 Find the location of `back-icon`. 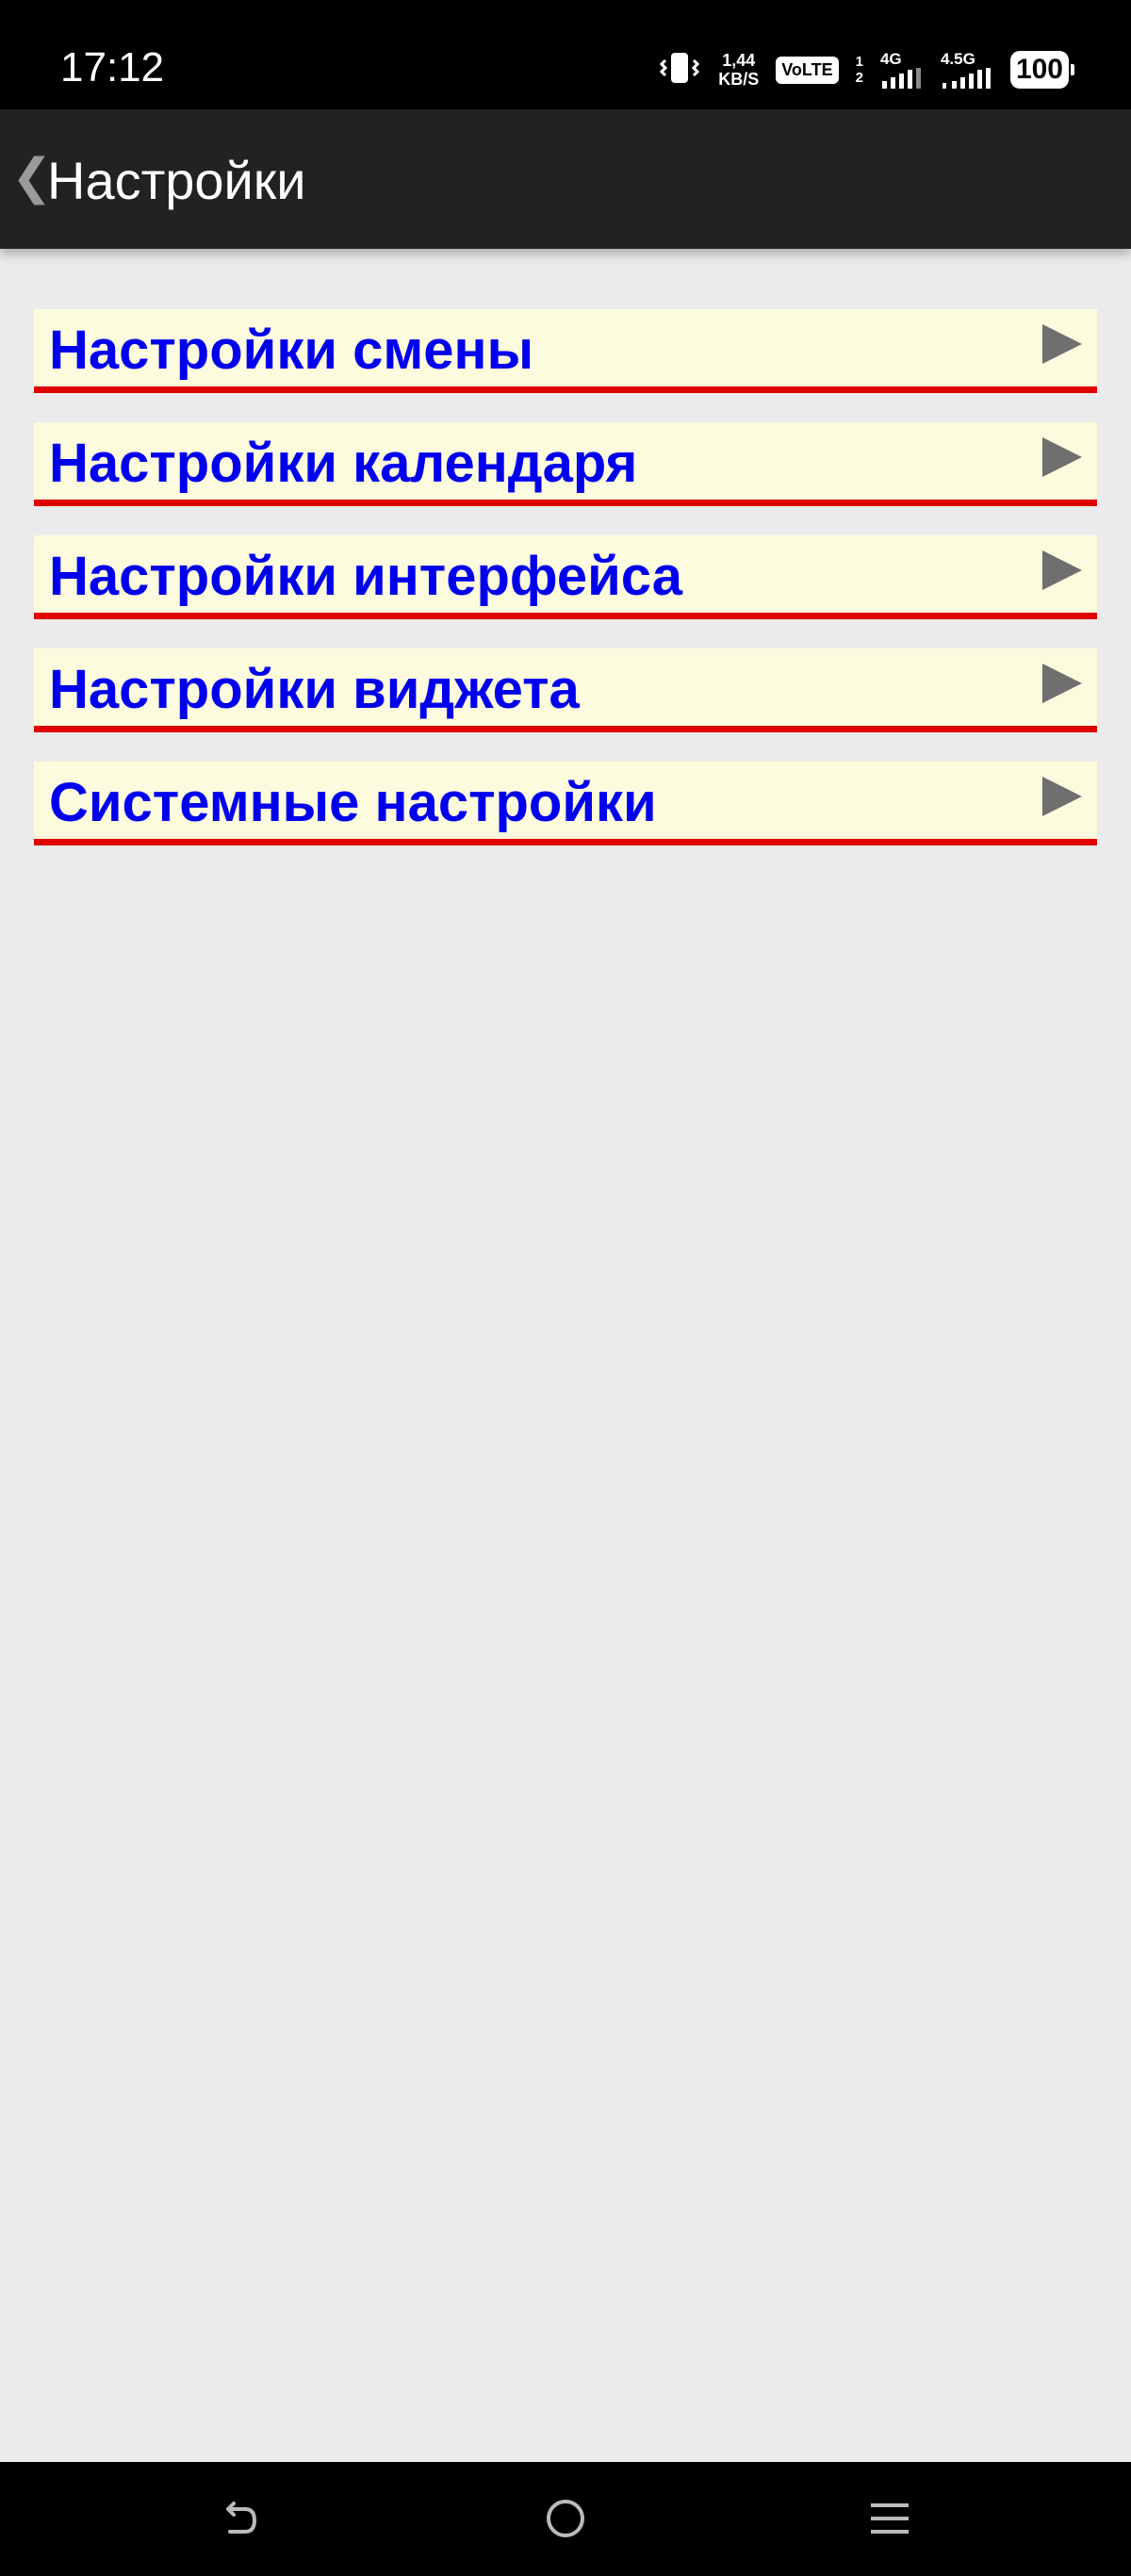

back-icon is located at coordinates (240, 2518).